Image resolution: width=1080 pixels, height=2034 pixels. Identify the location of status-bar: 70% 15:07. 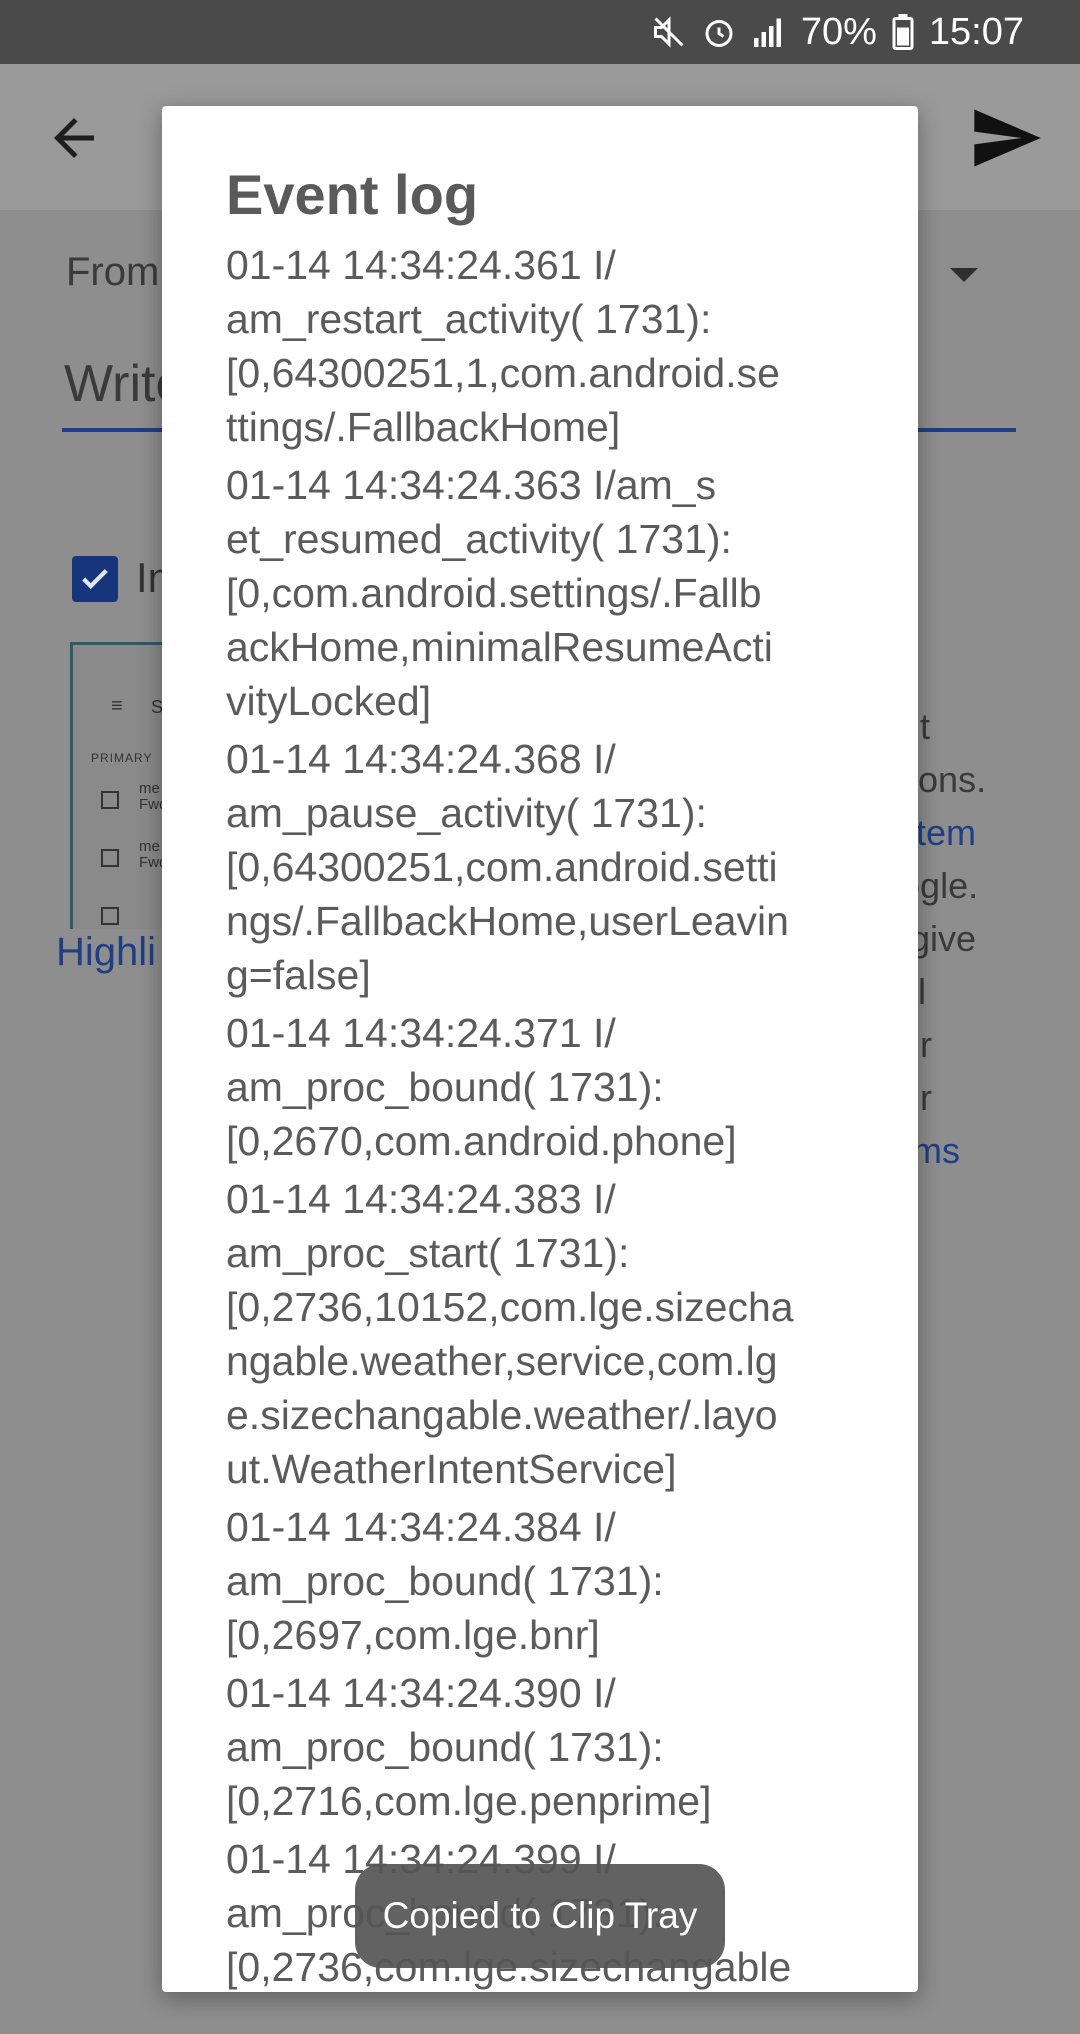
(540, 32).